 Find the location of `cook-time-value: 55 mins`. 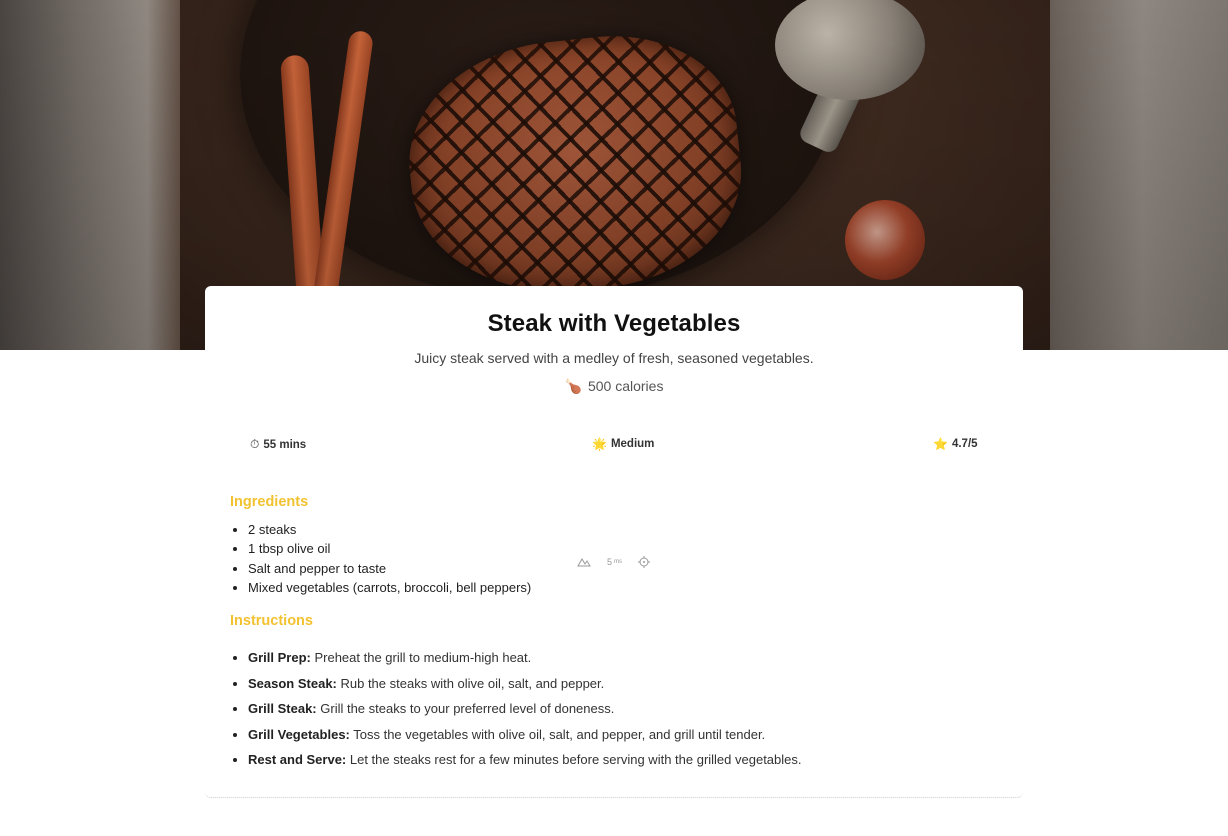

cook-time-value: 55 mins is located at coordinates (285, 444).